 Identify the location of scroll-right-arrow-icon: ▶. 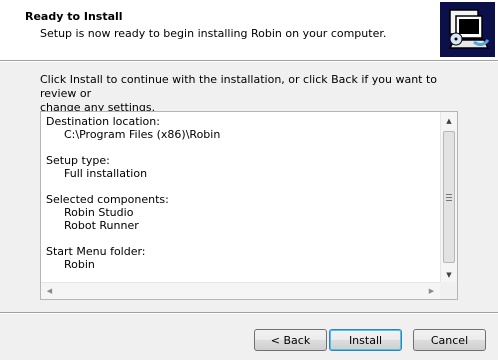
(431, 291).